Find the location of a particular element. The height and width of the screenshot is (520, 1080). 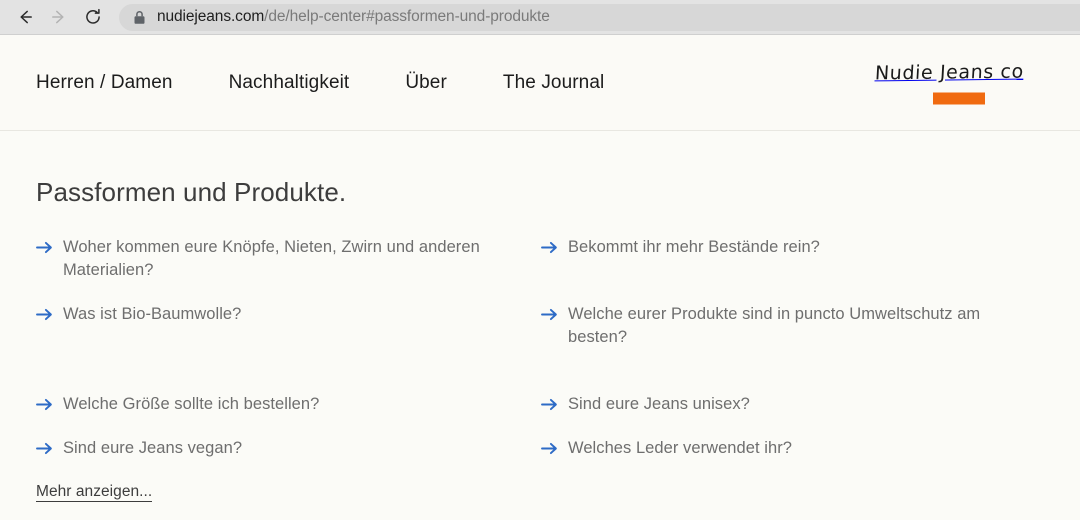

faq-link: Welche Größe sollte ich bestellen? is located at coordinates (275, 404).